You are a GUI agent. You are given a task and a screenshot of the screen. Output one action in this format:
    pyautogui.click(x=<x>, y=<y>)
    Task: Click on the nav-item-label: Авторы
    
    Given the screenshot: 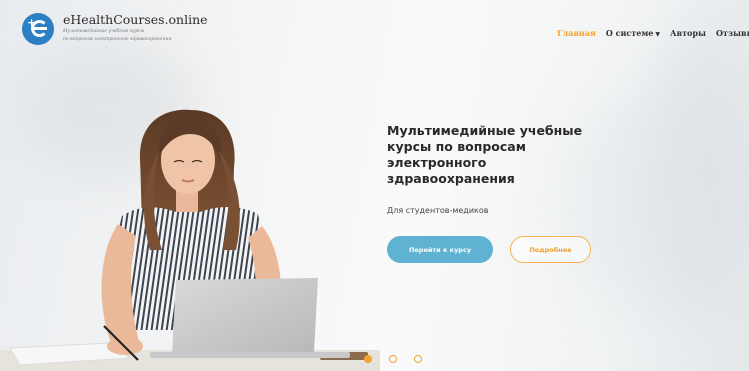 What is the action you would take?
    pyautogui.click(x=688, y=33)
    